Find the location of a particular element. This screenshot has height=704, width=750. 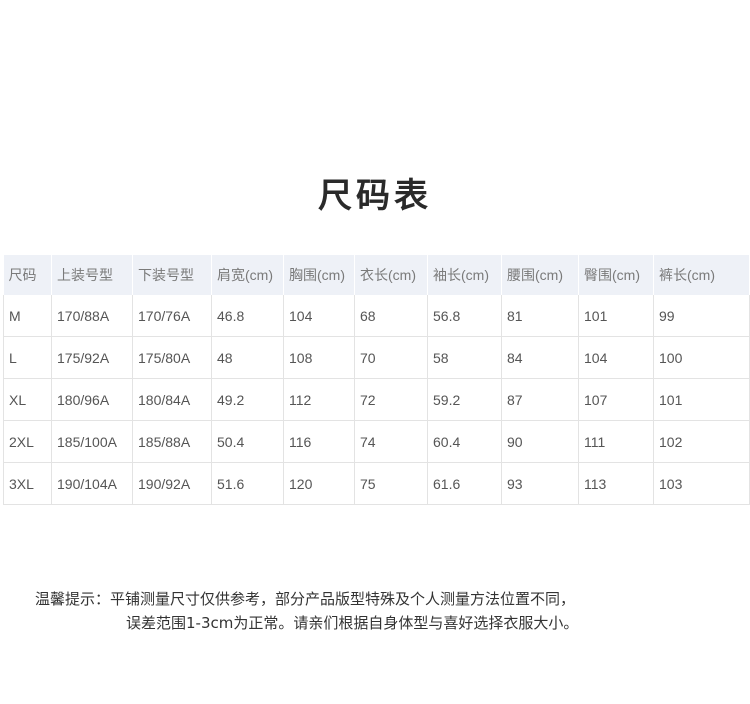

table-cell: 87 is located at coordinates (540, 399).